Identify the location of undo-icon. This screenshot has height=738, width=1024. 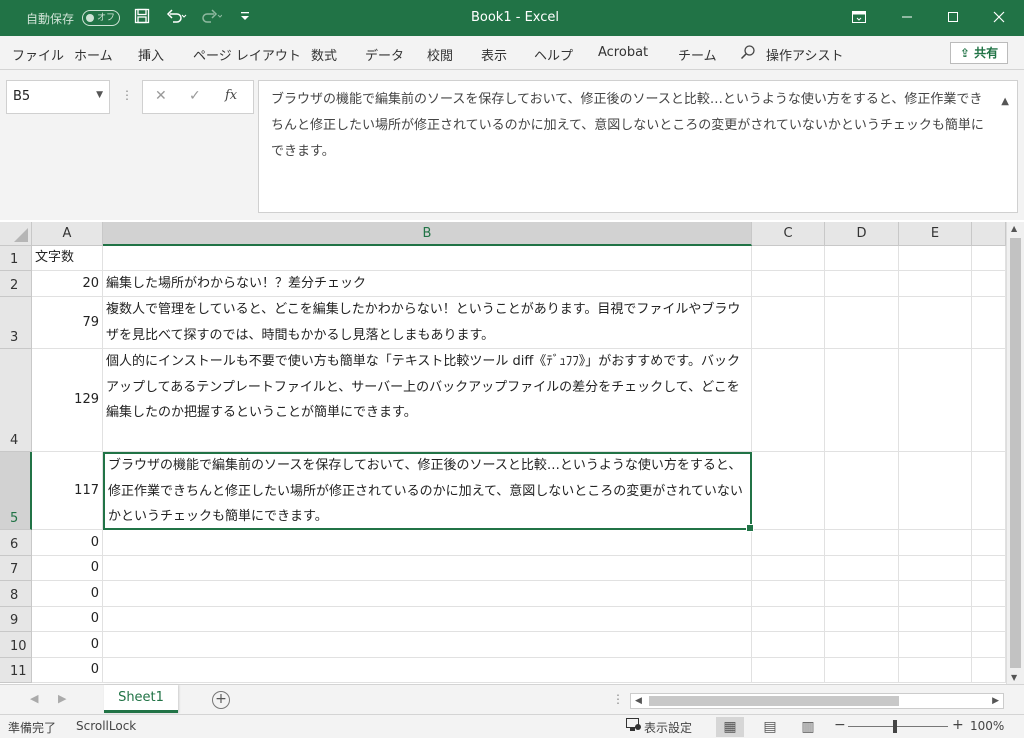
(177, 18).